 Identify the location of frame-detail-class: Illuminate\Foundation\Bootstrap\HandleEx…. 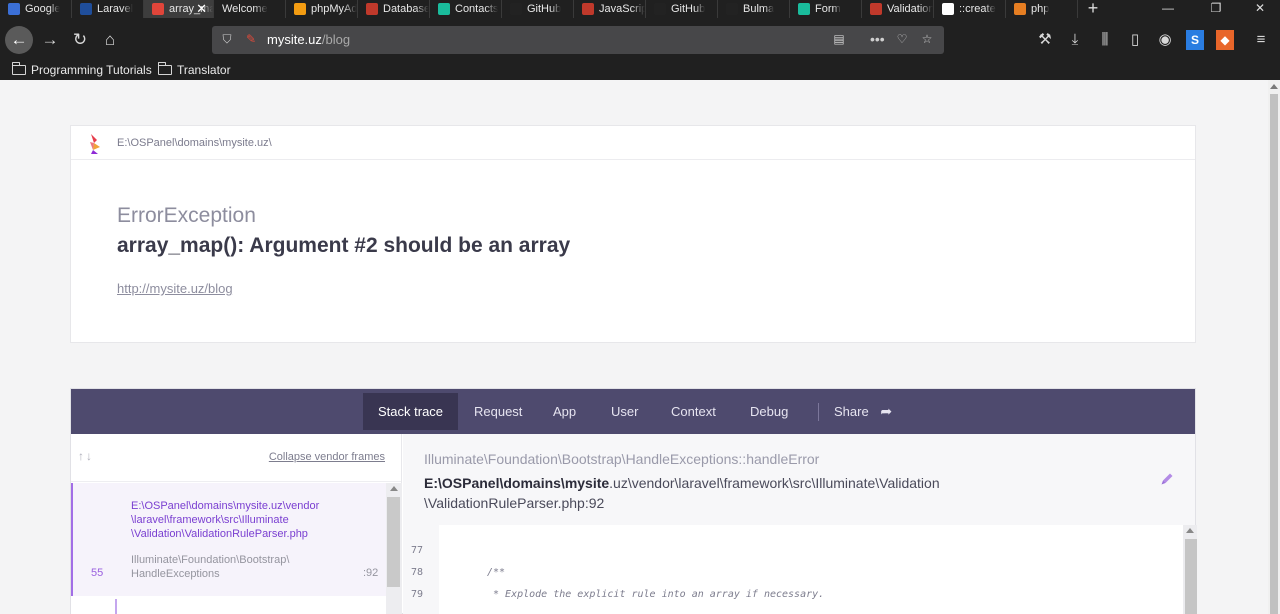
(622, 459).